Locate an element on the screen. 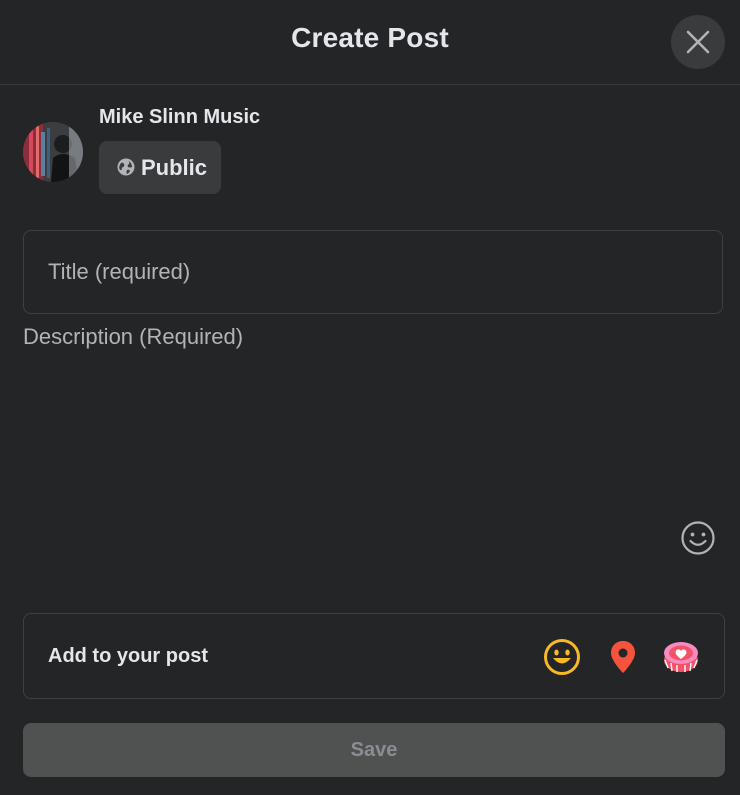 Image resolution: width=740 pixels, height=795 pixels. author-name: Mike Slinn Music is located at coordinates (179, 117).